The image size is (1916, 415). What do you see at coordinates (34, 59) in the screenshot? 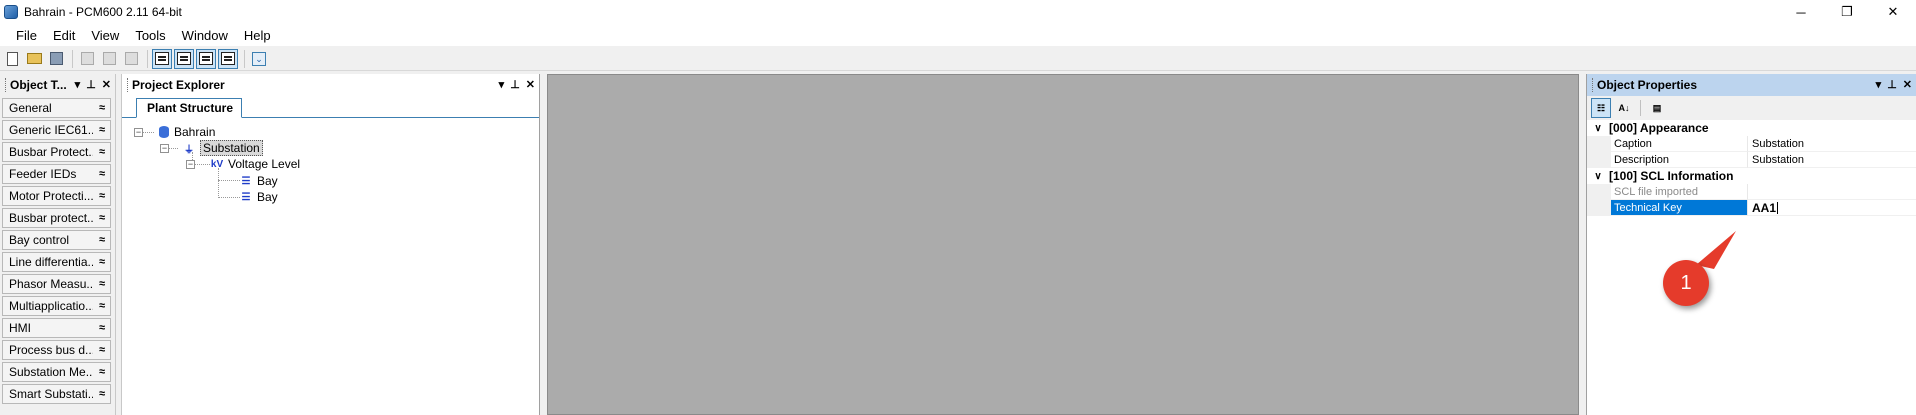
I see `open-button` at bounding box center [34, 59].